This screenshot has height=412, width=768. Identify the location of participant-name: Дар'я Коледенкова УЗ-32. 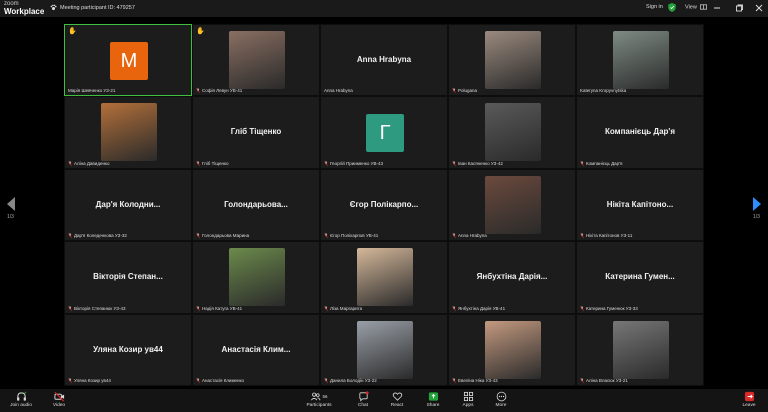
(100, 236).